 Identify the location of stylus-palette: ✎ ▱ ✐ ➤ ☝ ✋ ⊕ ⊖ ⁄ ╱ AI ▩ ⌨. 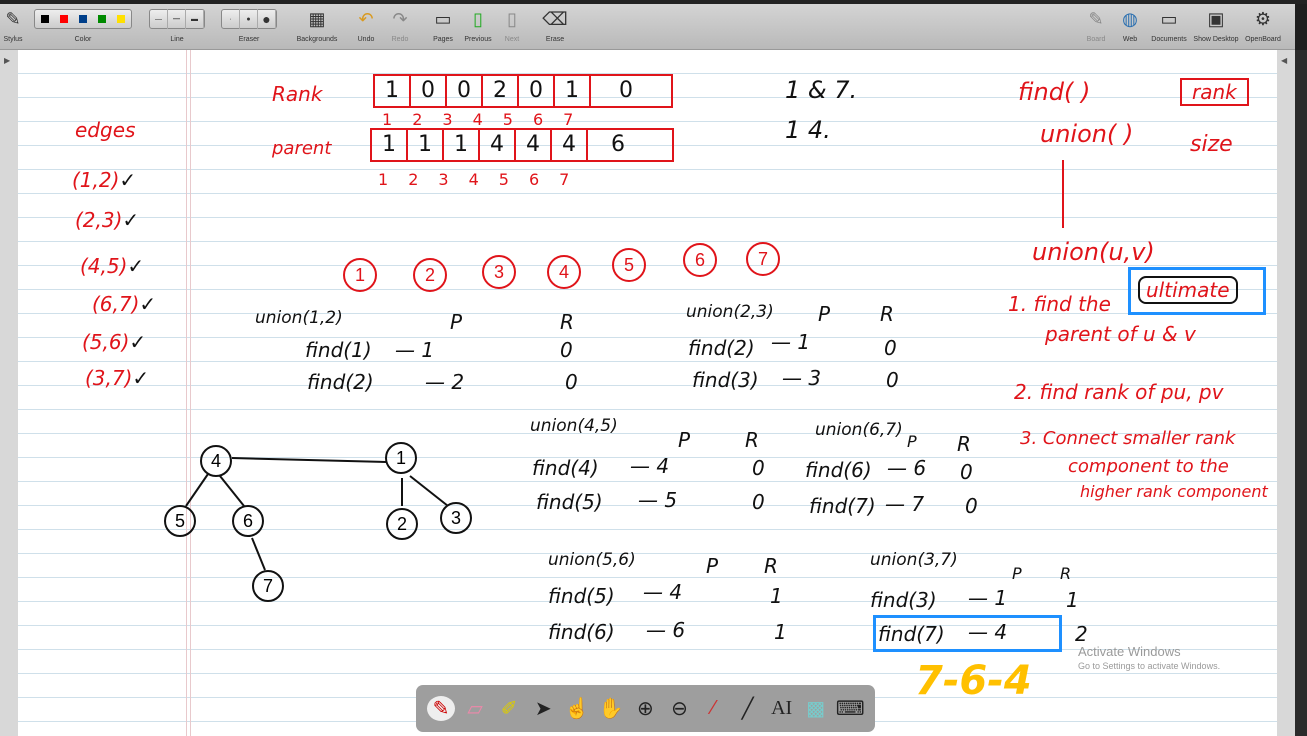
(645, 708).